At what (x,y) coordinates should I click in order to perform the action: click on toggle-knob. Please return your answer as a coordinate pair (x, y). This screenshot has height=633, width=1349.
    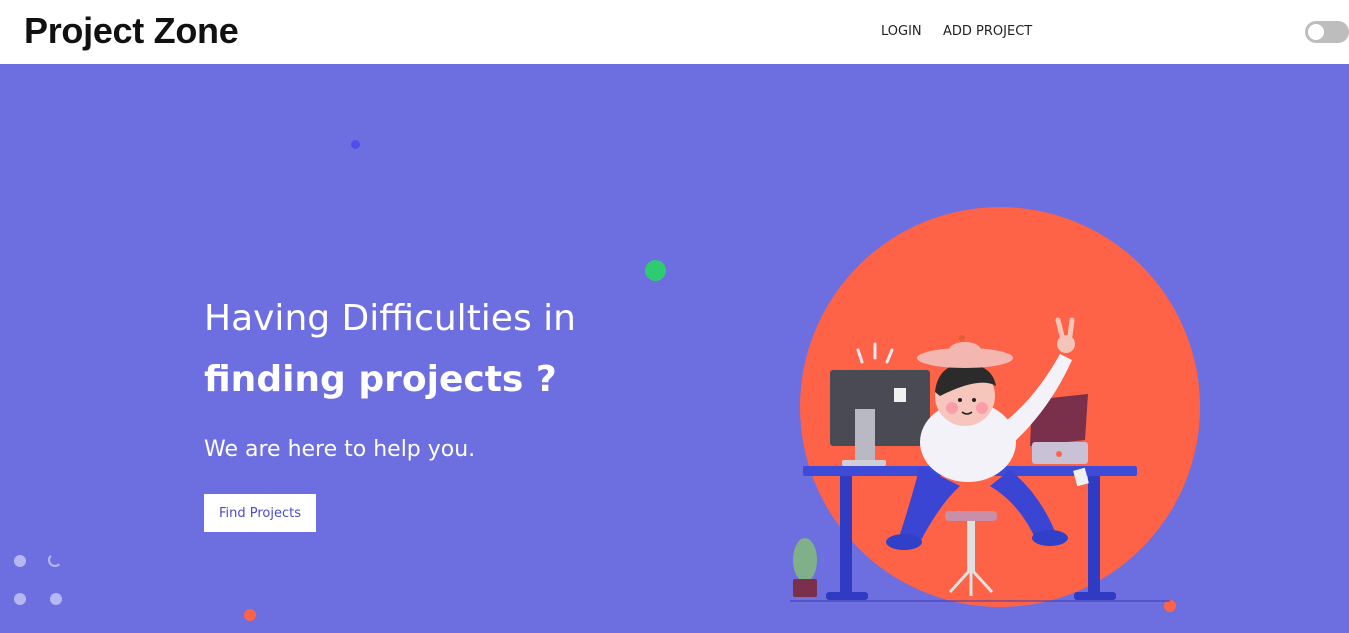
    Looking at the image, I should click on (1316, 32).